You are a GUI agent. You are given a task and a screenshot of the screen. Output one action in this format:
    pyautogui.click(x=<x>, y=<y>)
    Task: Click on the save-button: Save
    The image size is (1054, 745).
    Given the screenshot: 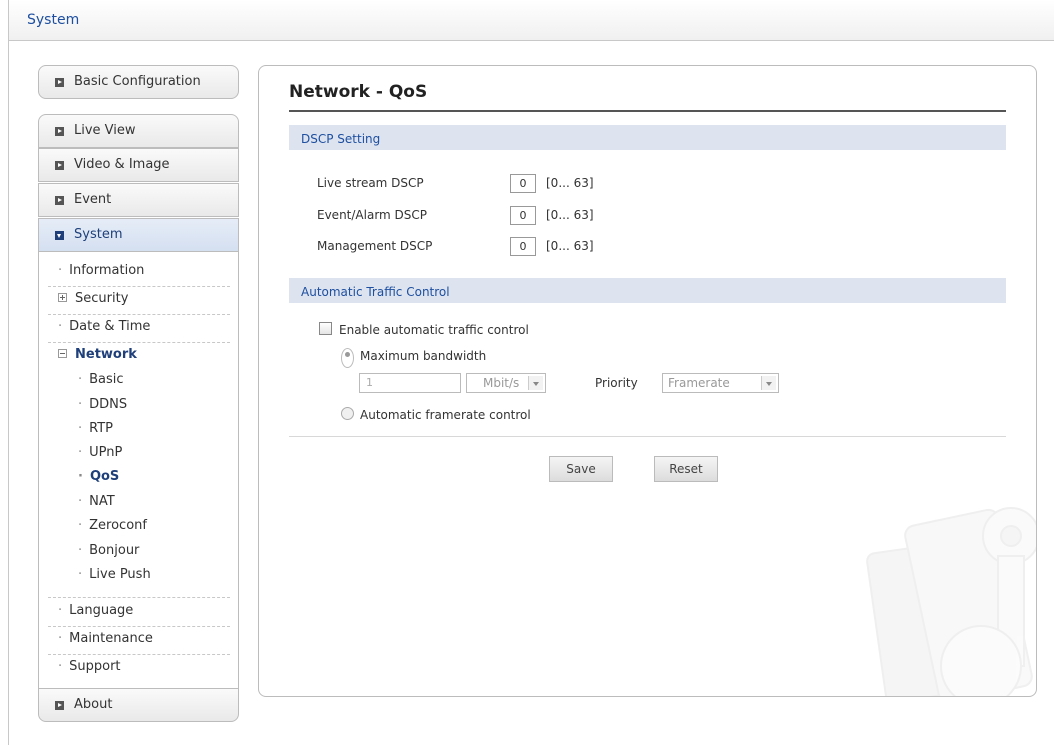 What is the action you would take?
    pyautogui.click(x=581, y=469)
    